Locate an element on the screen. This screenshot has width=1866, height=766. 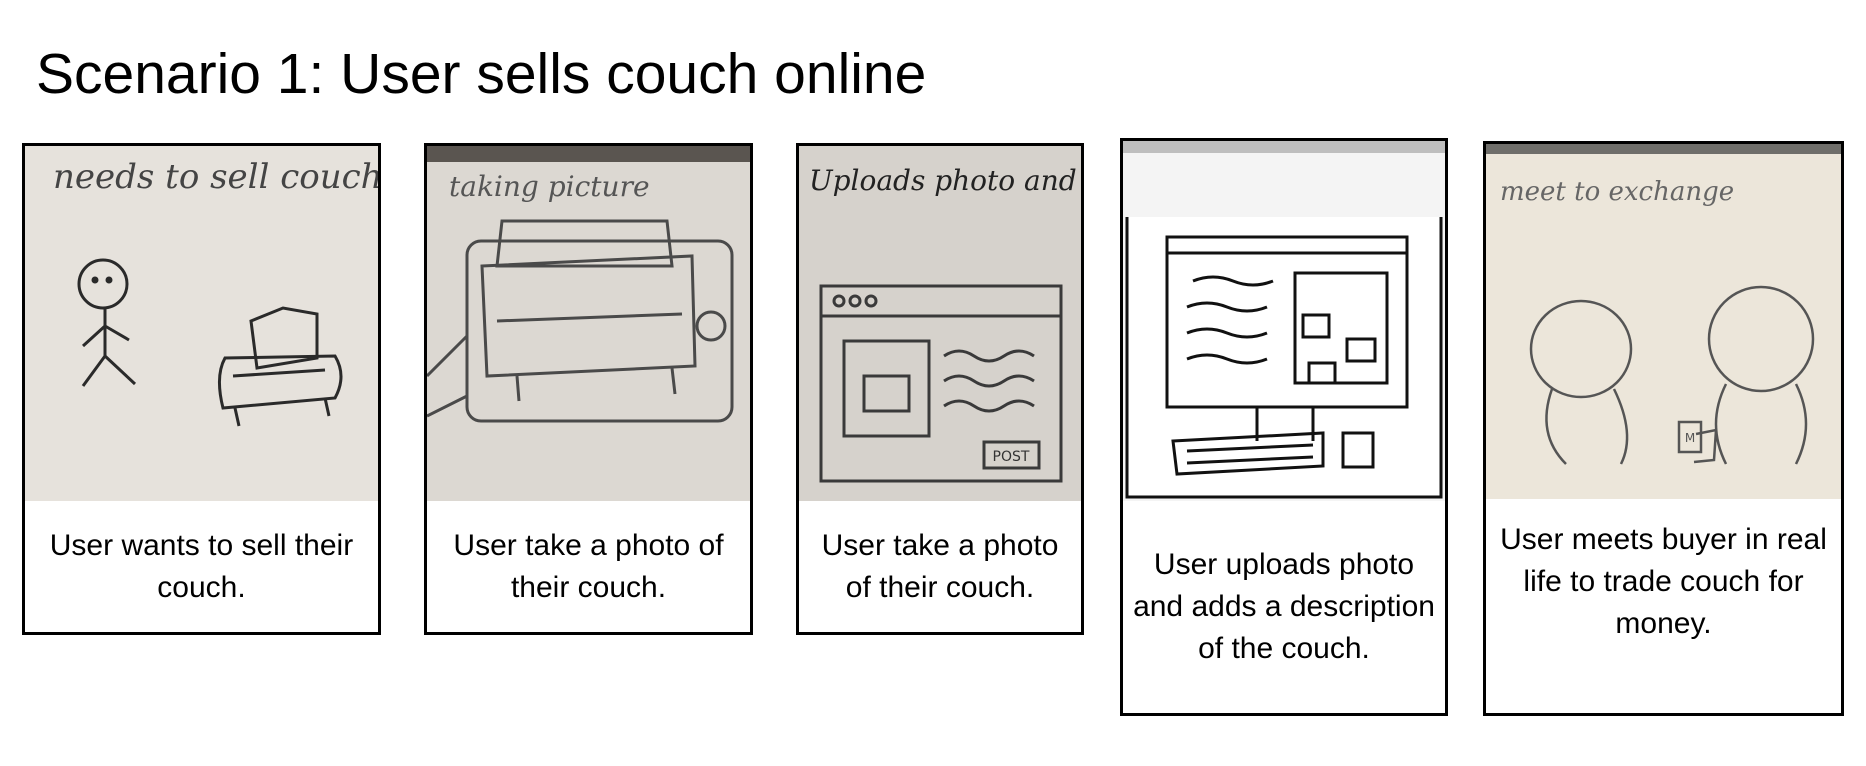
panel-2-caption: User take a photo of their couch. is located at coordinates (588, 566).